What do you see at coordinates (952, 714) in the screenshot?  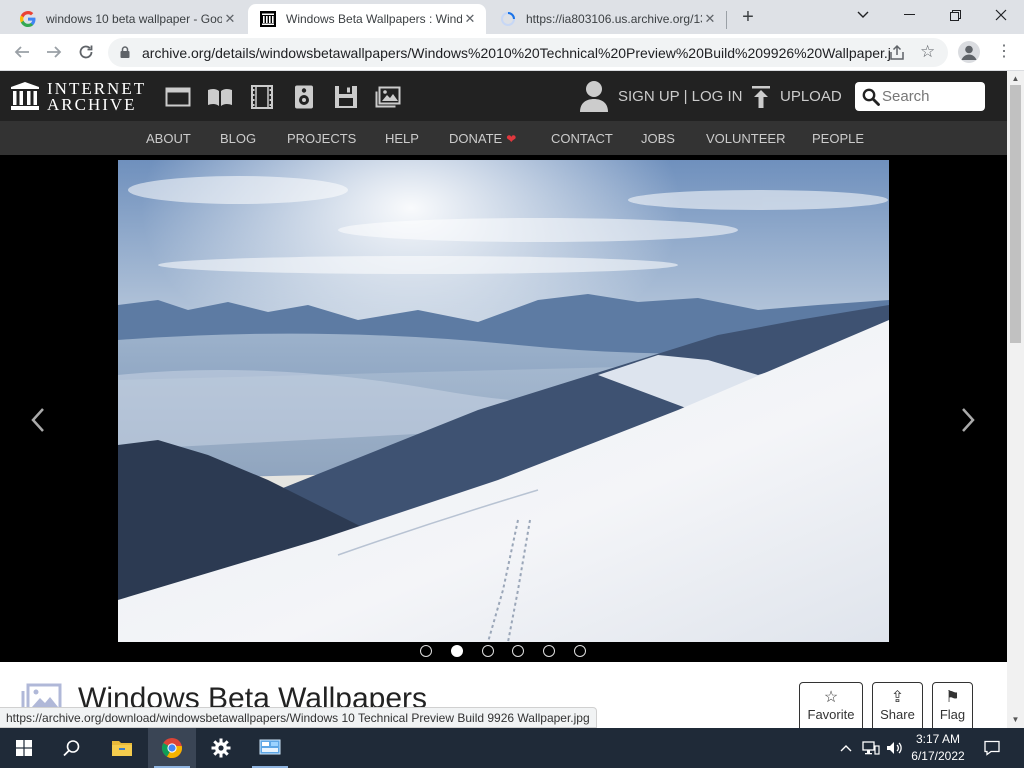 I see `flag-label: Flag` at bounding box center [952, 714].